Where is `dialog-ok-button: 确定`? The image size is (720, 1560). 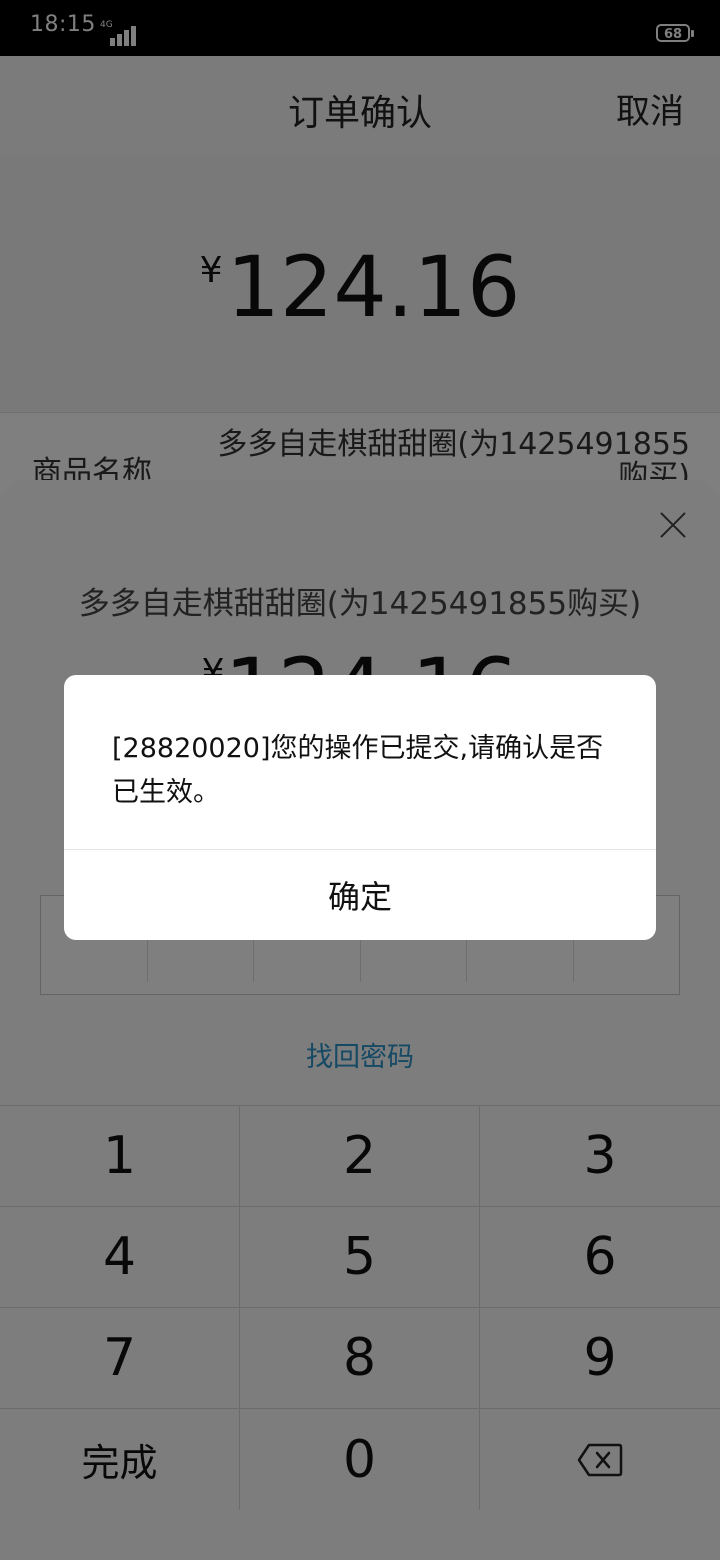 dialog-ok-button: 确定 is located at coordinates (360, 895).